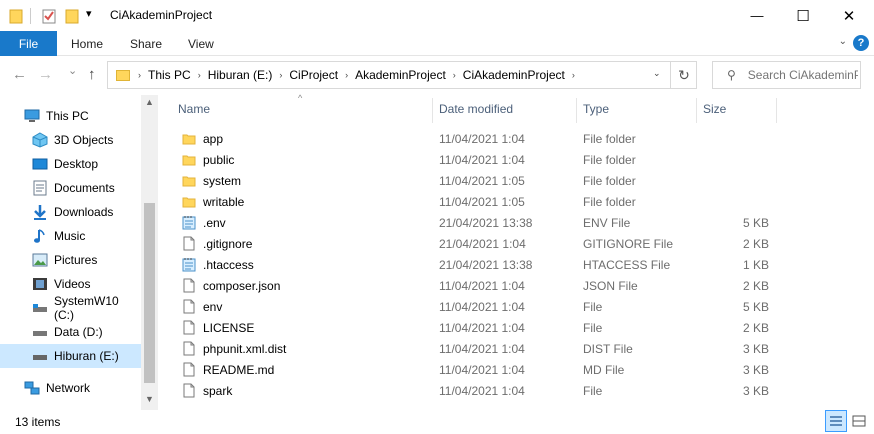 This screenshot has width=874, height=434. Describe the element at coordinates (607, 222) in the screenshot. I see `file-type: ENV File` at that location.